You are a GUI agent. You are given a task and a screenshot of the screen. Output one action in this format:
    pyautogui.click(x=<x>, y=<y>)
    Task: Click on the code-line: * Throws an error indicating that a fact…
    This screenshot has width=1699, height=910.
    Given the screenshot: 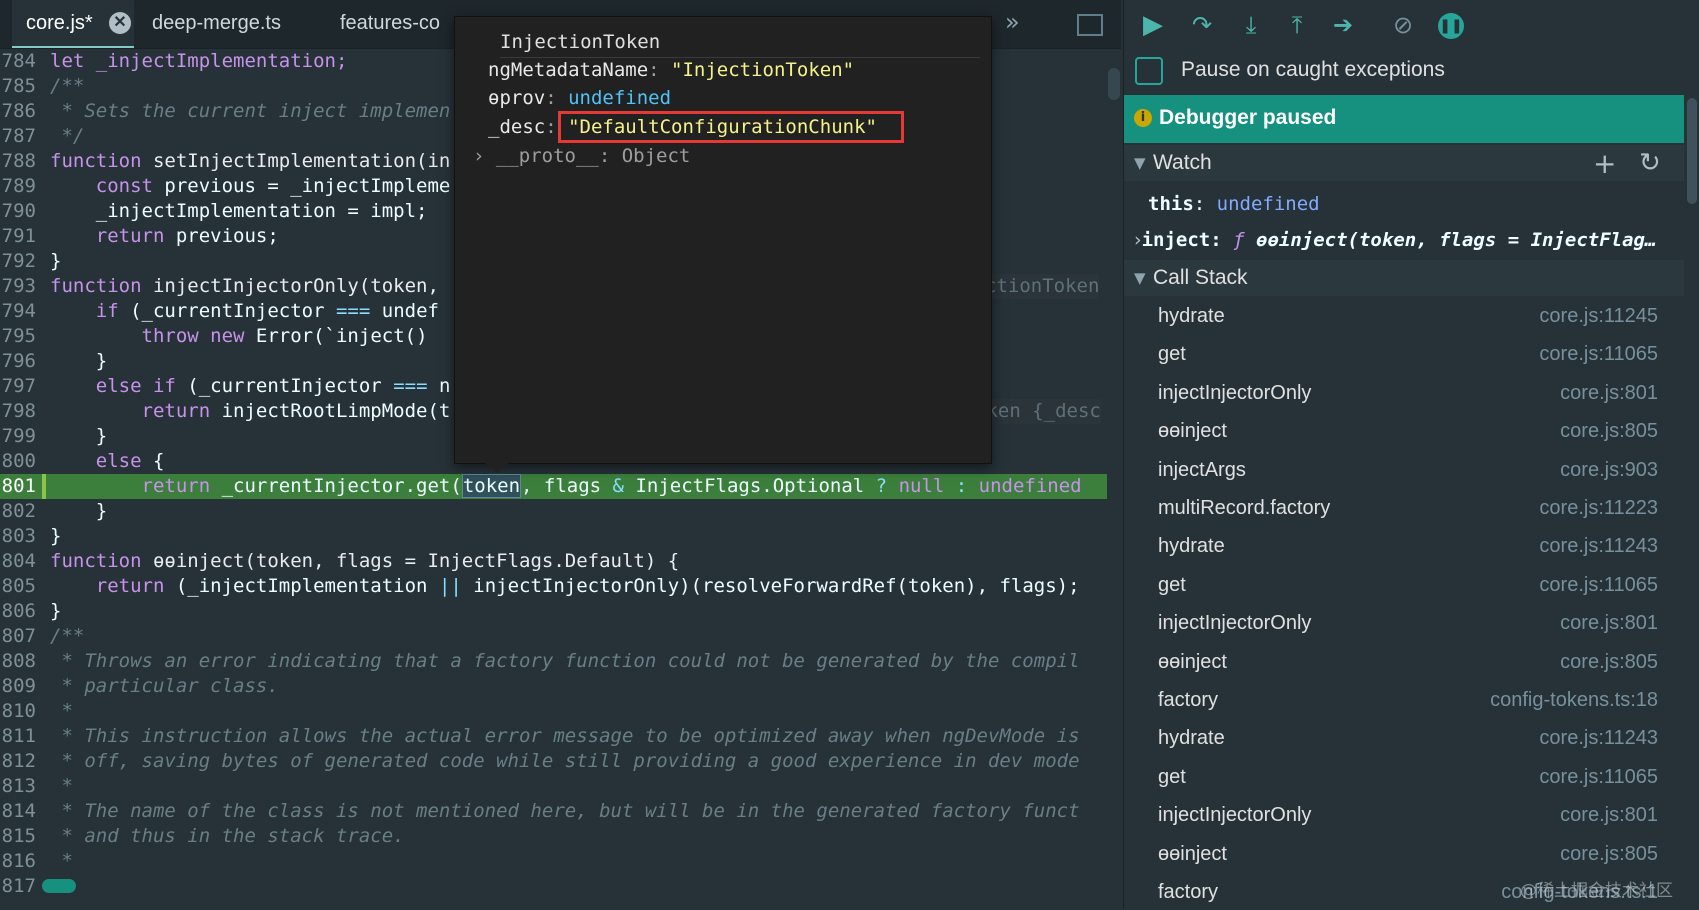 What is the action you would take?
    pyautogui.click(x=565, y=661)
    